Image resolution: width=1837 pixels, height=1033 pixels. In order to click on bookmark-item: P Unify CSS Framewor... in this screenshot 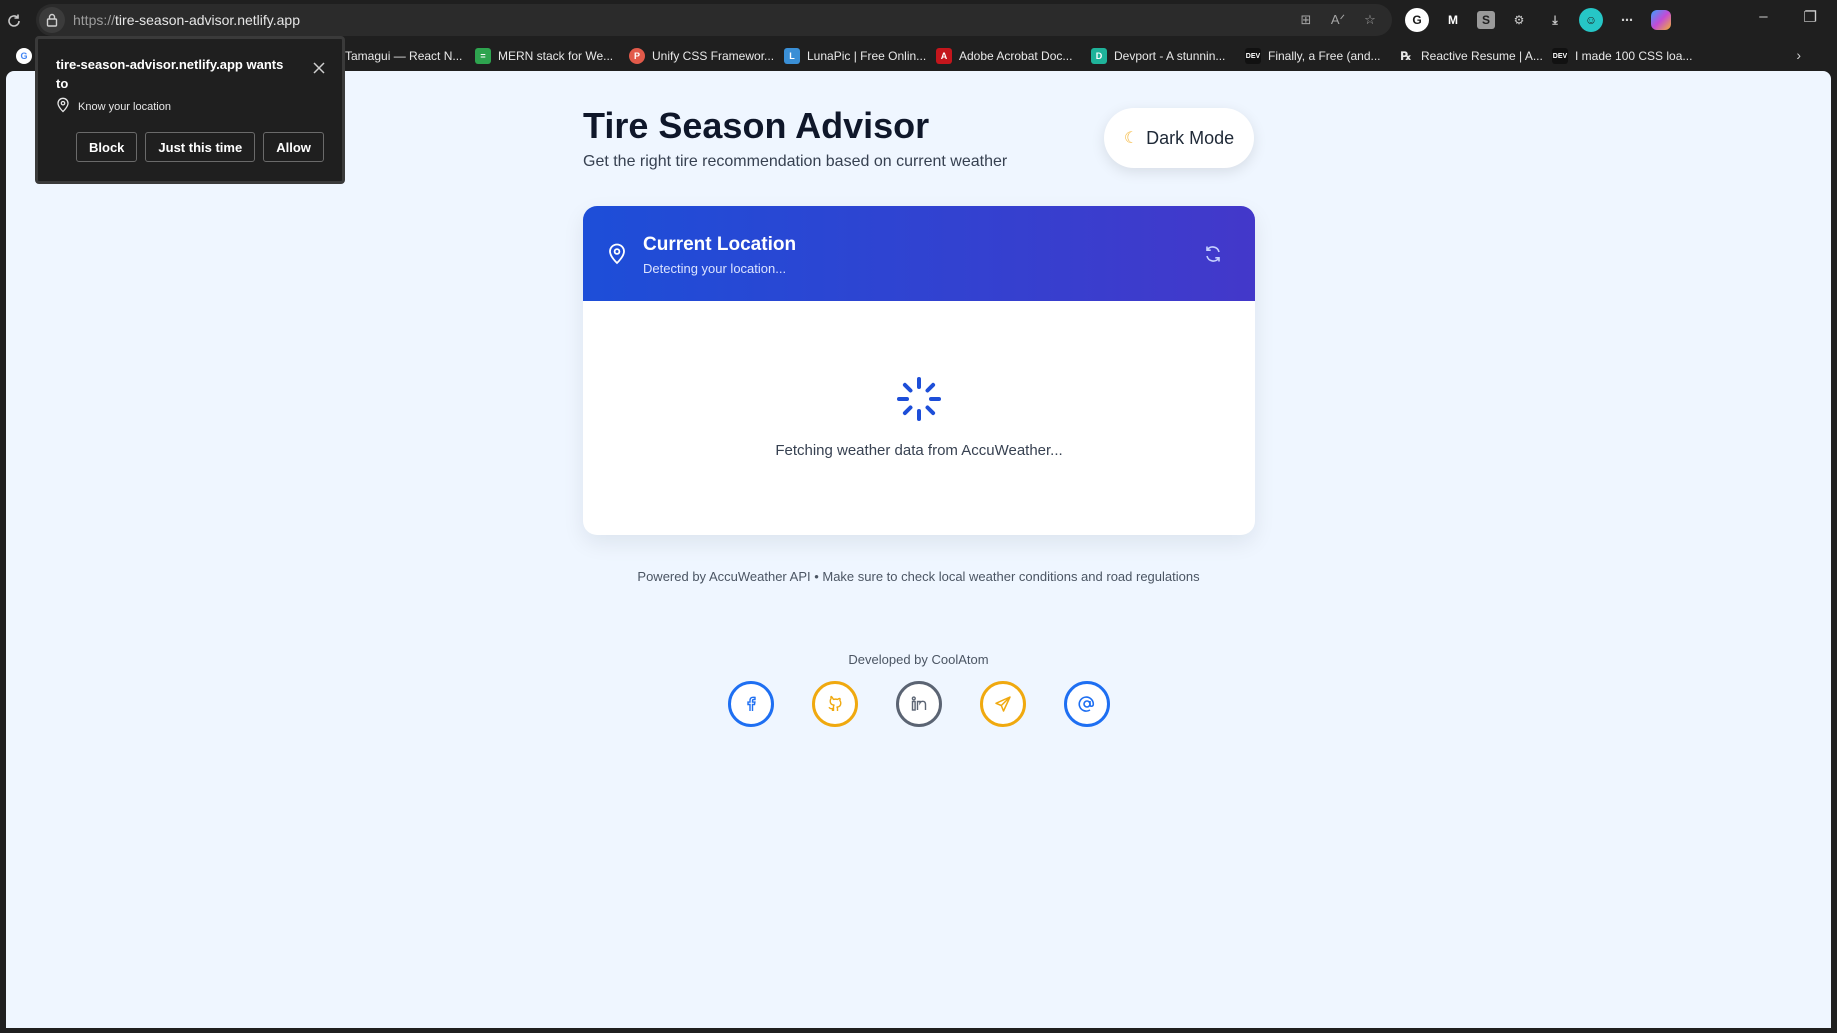, I will do `click(701, 56)`.